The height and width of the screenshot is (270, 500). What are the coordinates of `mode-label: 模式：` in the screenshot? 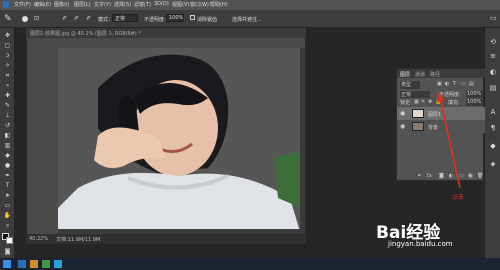 It's located at (106, 20).